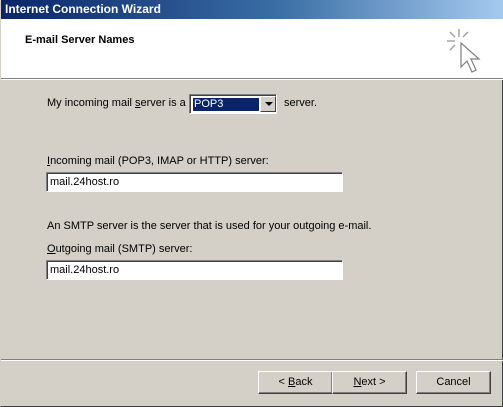 The image size is (503, 407). Describe the element at coordinates (226, 104) in the screenshot. I see `server-type-selected: POP3` at that location.